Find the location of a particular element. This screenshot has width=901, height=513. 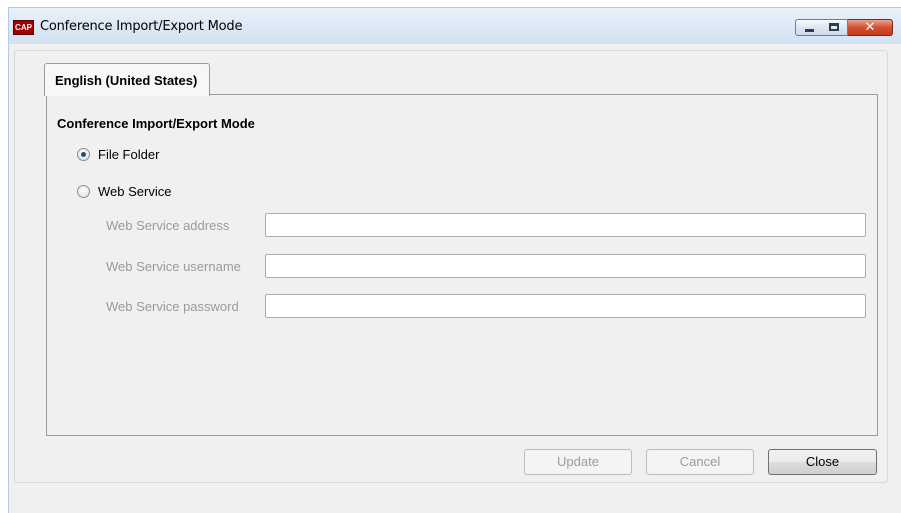

minimize-button is located at coordinates (808, 27).